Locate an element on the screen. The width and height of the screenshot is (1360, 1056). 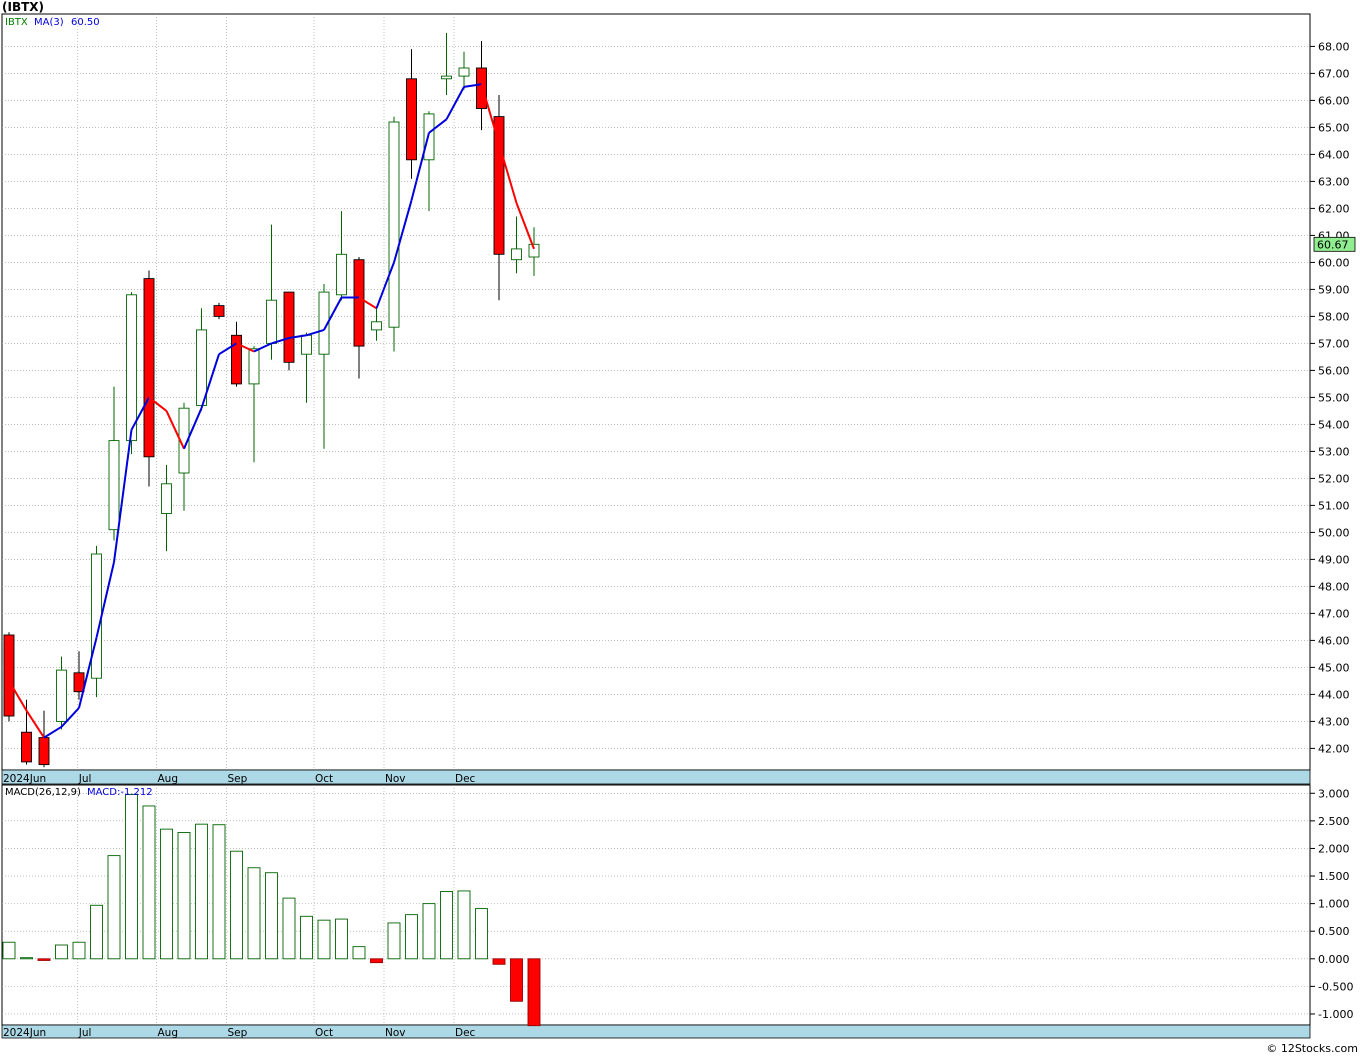
last-price-value: 60.67 is located at coordinates (1333, 244).